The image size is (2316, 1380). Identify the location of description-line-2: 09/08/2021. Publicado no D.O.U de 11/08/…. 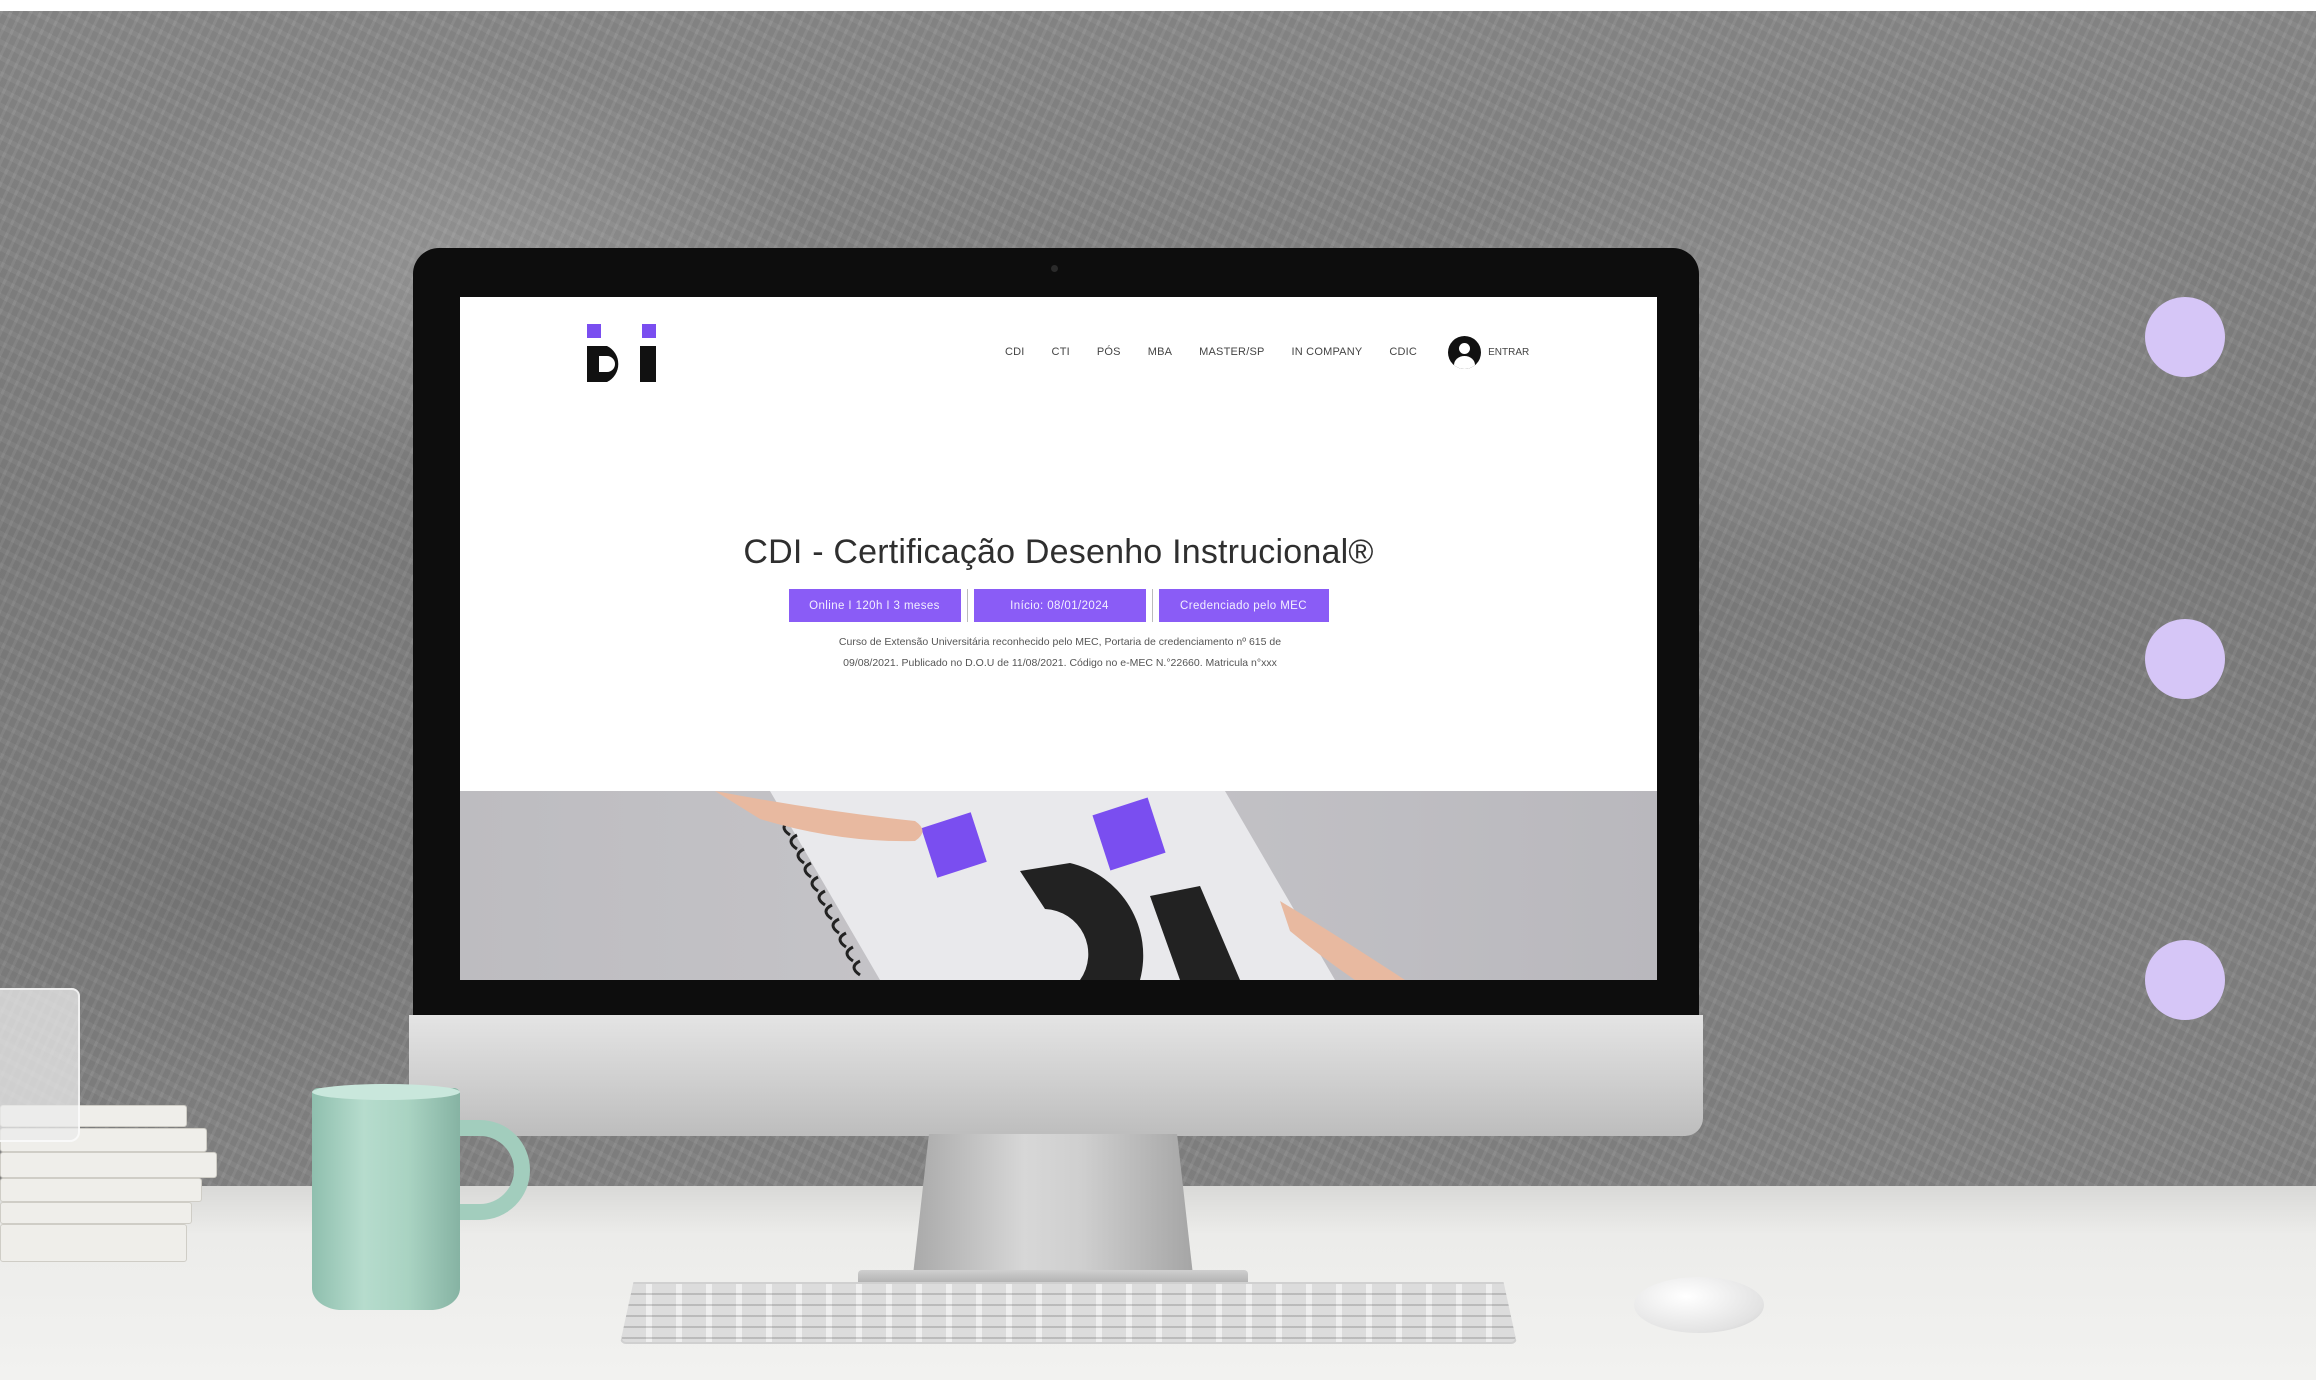
(1060, 663).